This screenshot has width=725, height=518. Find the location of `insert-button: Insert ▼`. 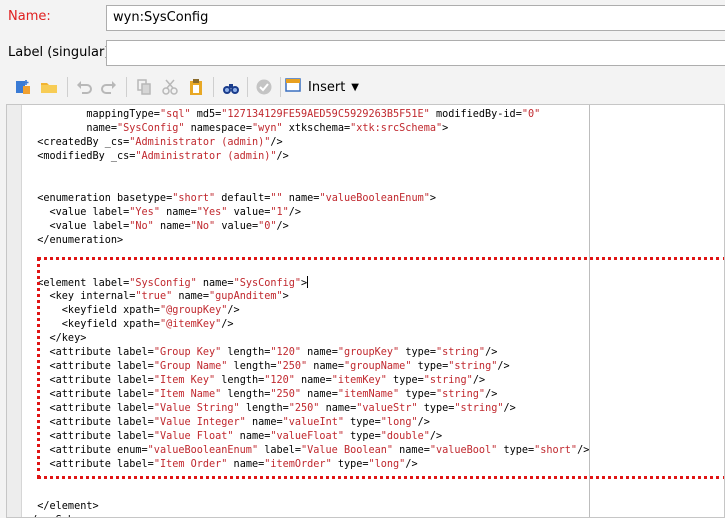

insert-button: Insert ▼ is located at coordinates (321, 87).